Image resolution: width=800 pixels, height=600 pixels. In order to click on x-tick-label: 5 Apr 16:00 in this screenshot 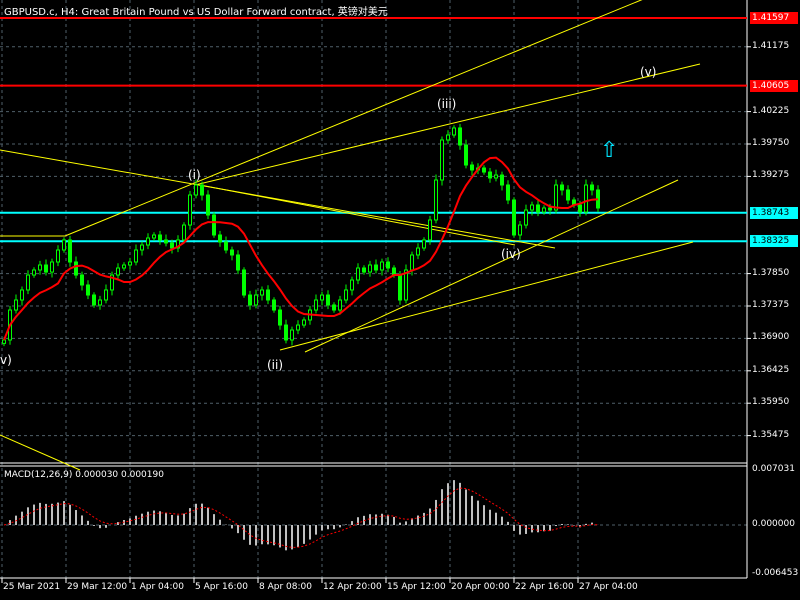, I will do `click(221, 587)`.